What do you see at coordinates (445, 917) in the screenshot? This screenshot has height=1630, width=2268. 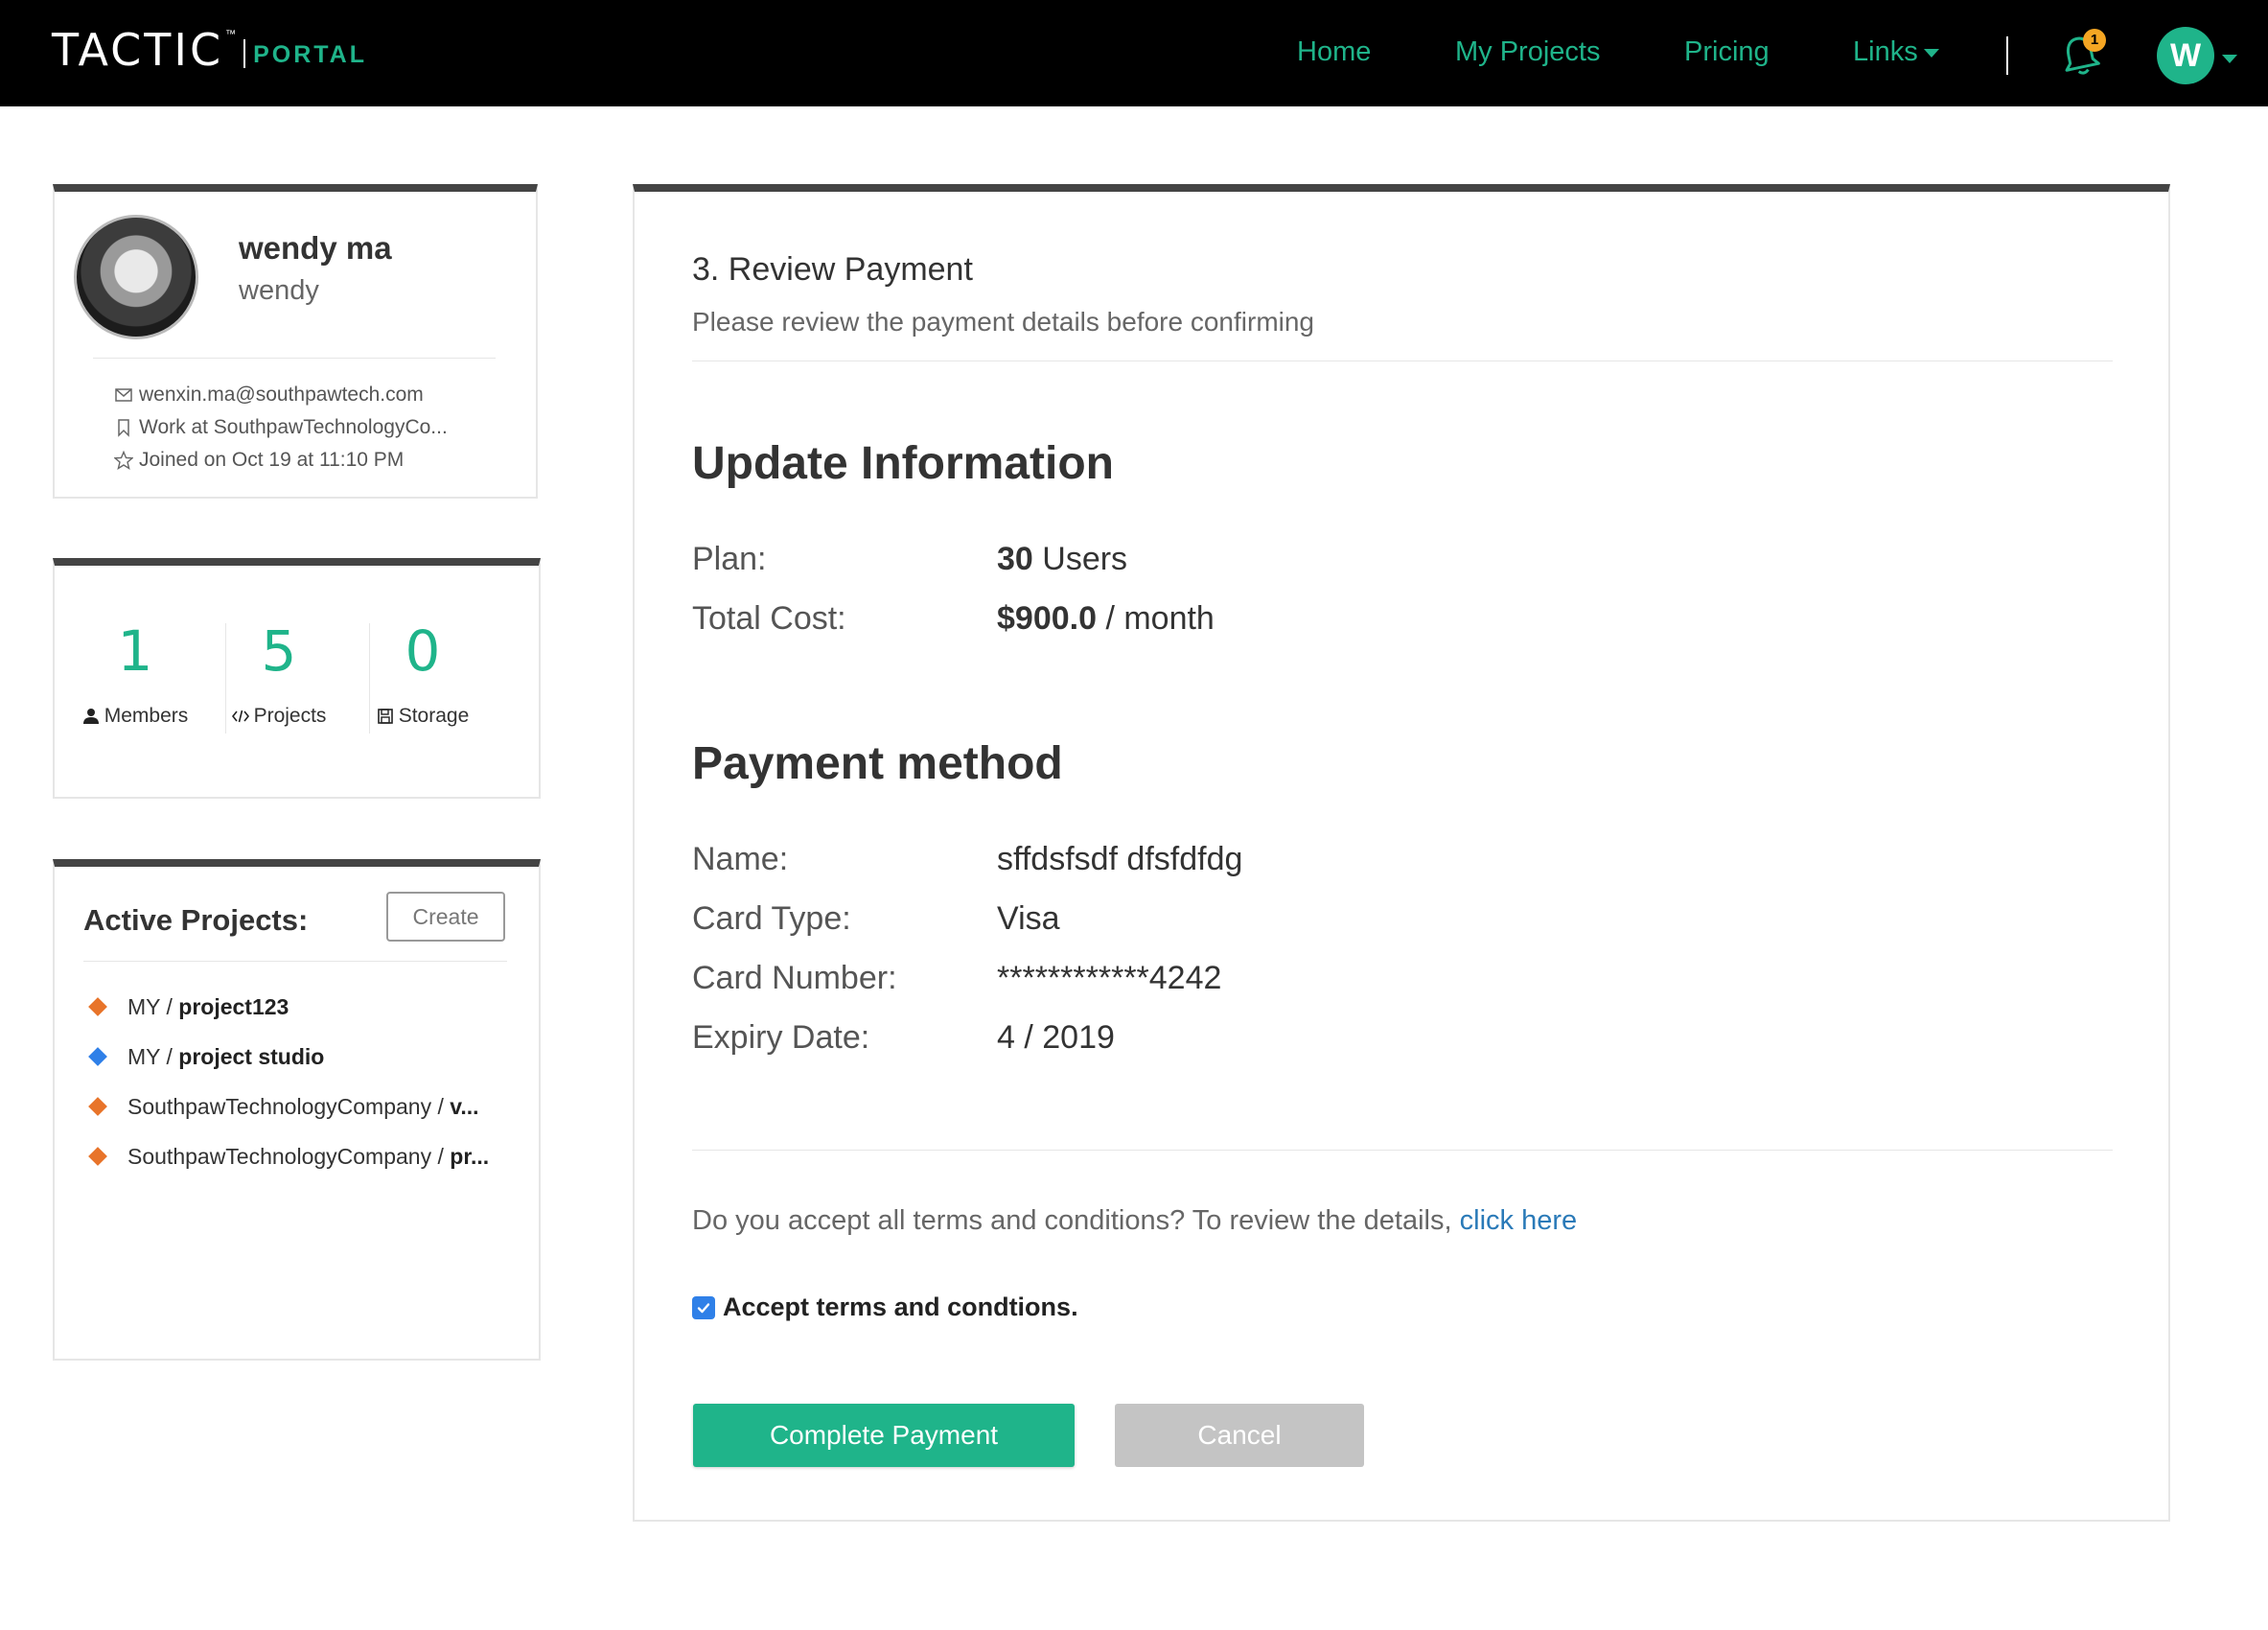 I see `create-project-button: Create` at bounding box center [445, 917].